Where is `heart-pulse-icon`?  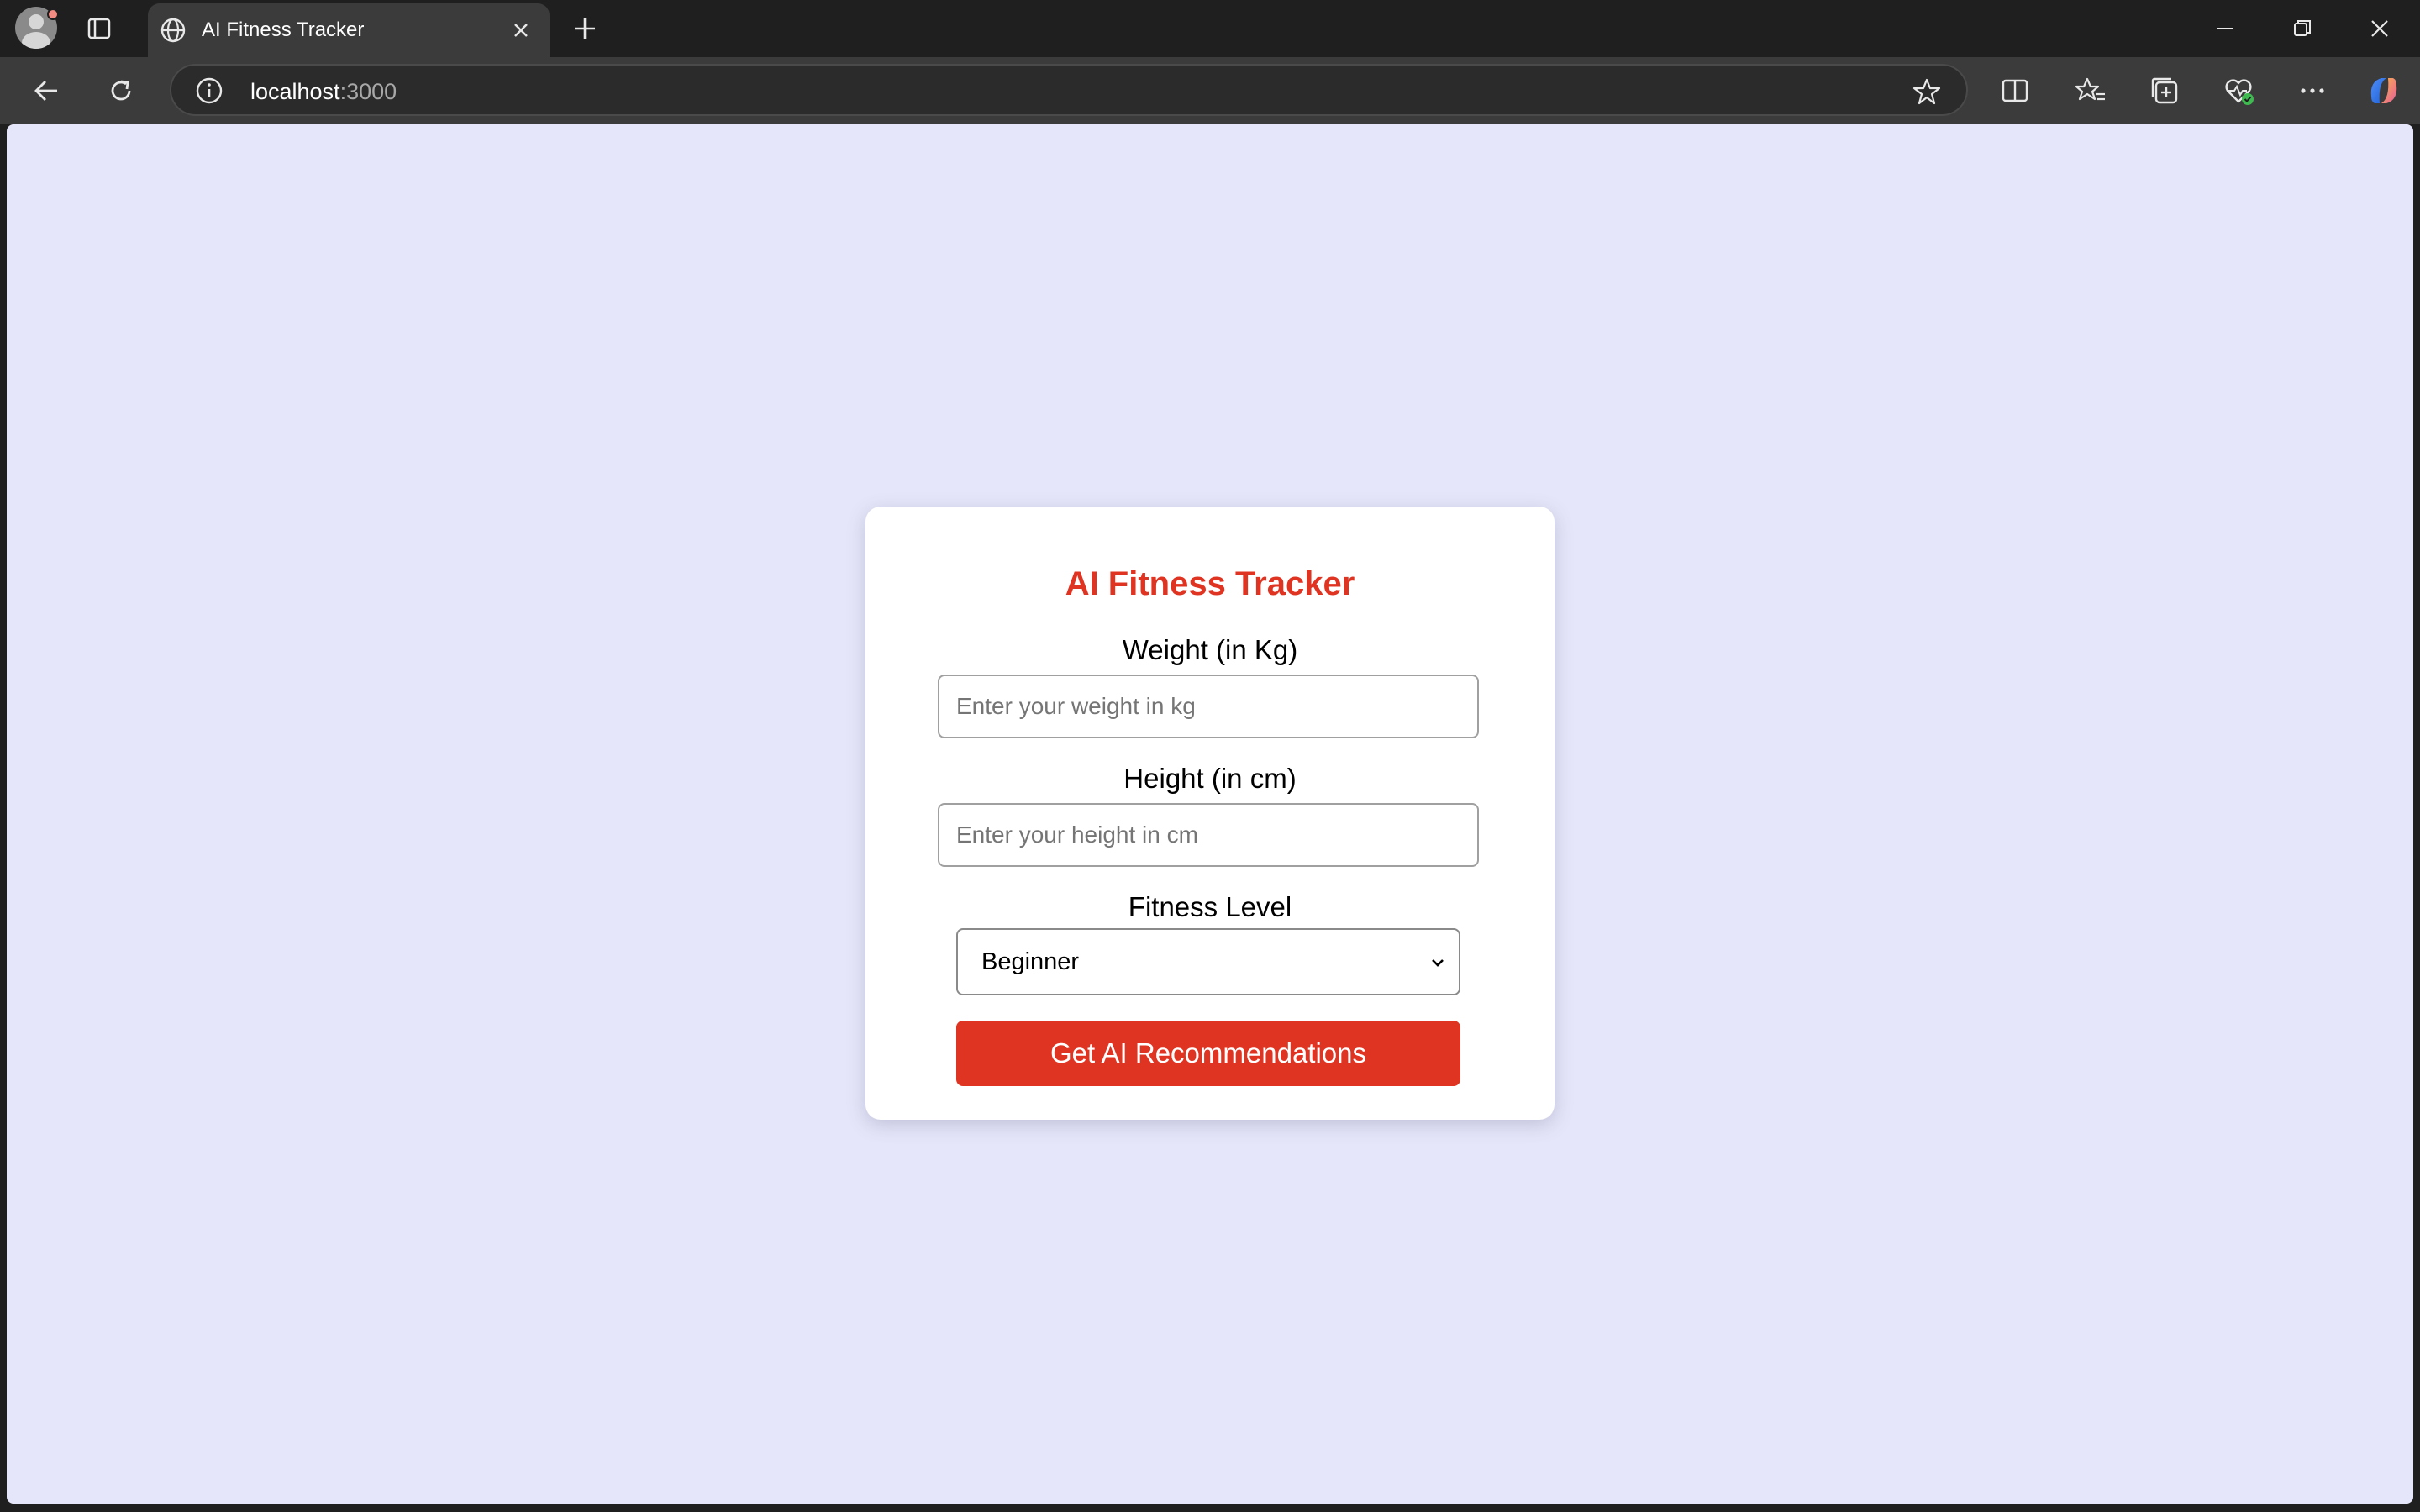 heart-pulse-icon is located at coordinates (2238, 91).